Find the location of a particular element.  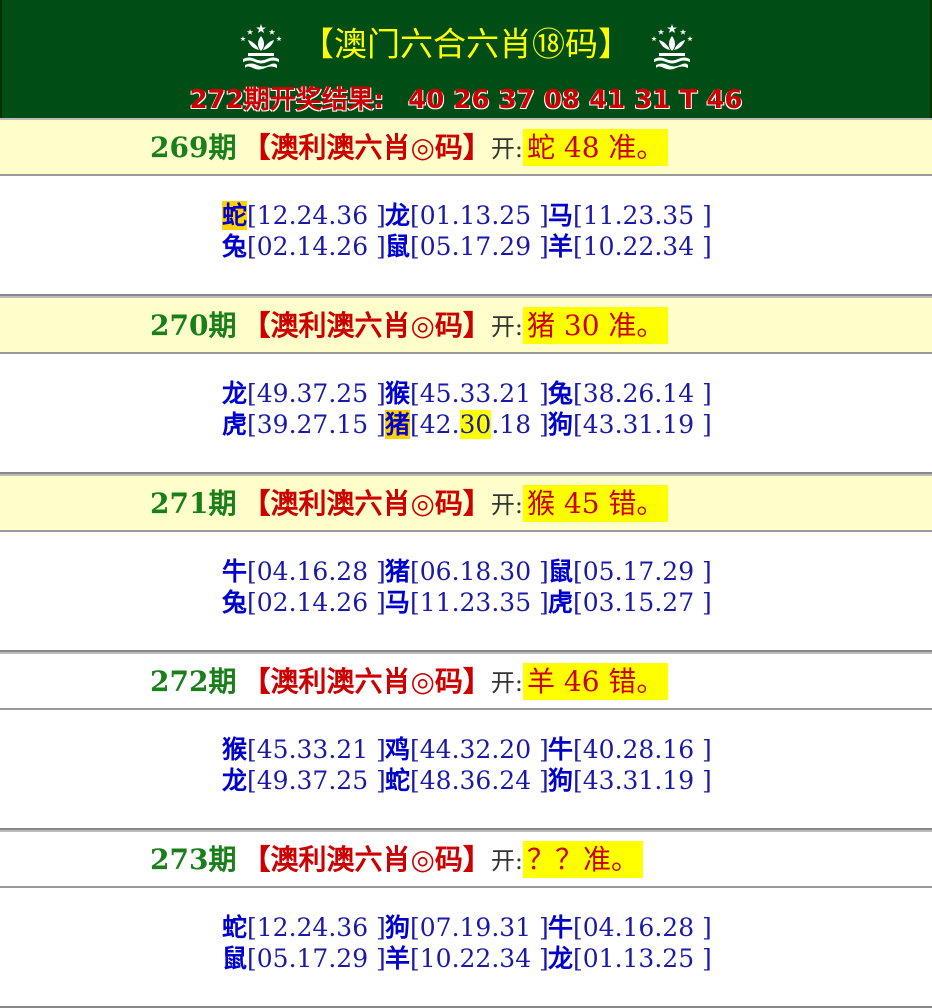

page-title: 【澳门六合六肖⑱码】 is located at coordinates (466, 46).